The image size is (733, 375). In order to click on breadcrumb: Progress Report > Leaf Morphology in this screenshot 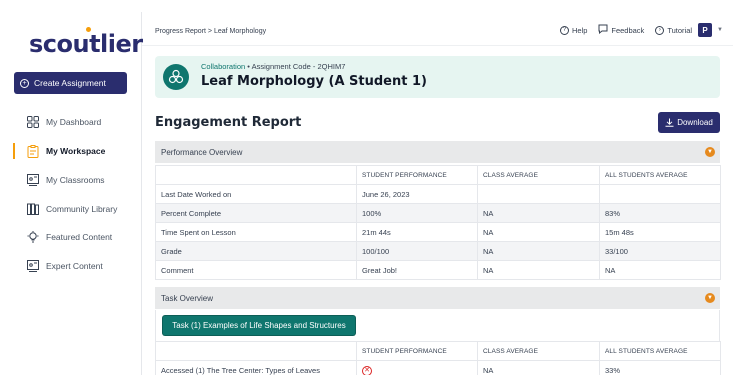, I will do `click(210, 31)`.